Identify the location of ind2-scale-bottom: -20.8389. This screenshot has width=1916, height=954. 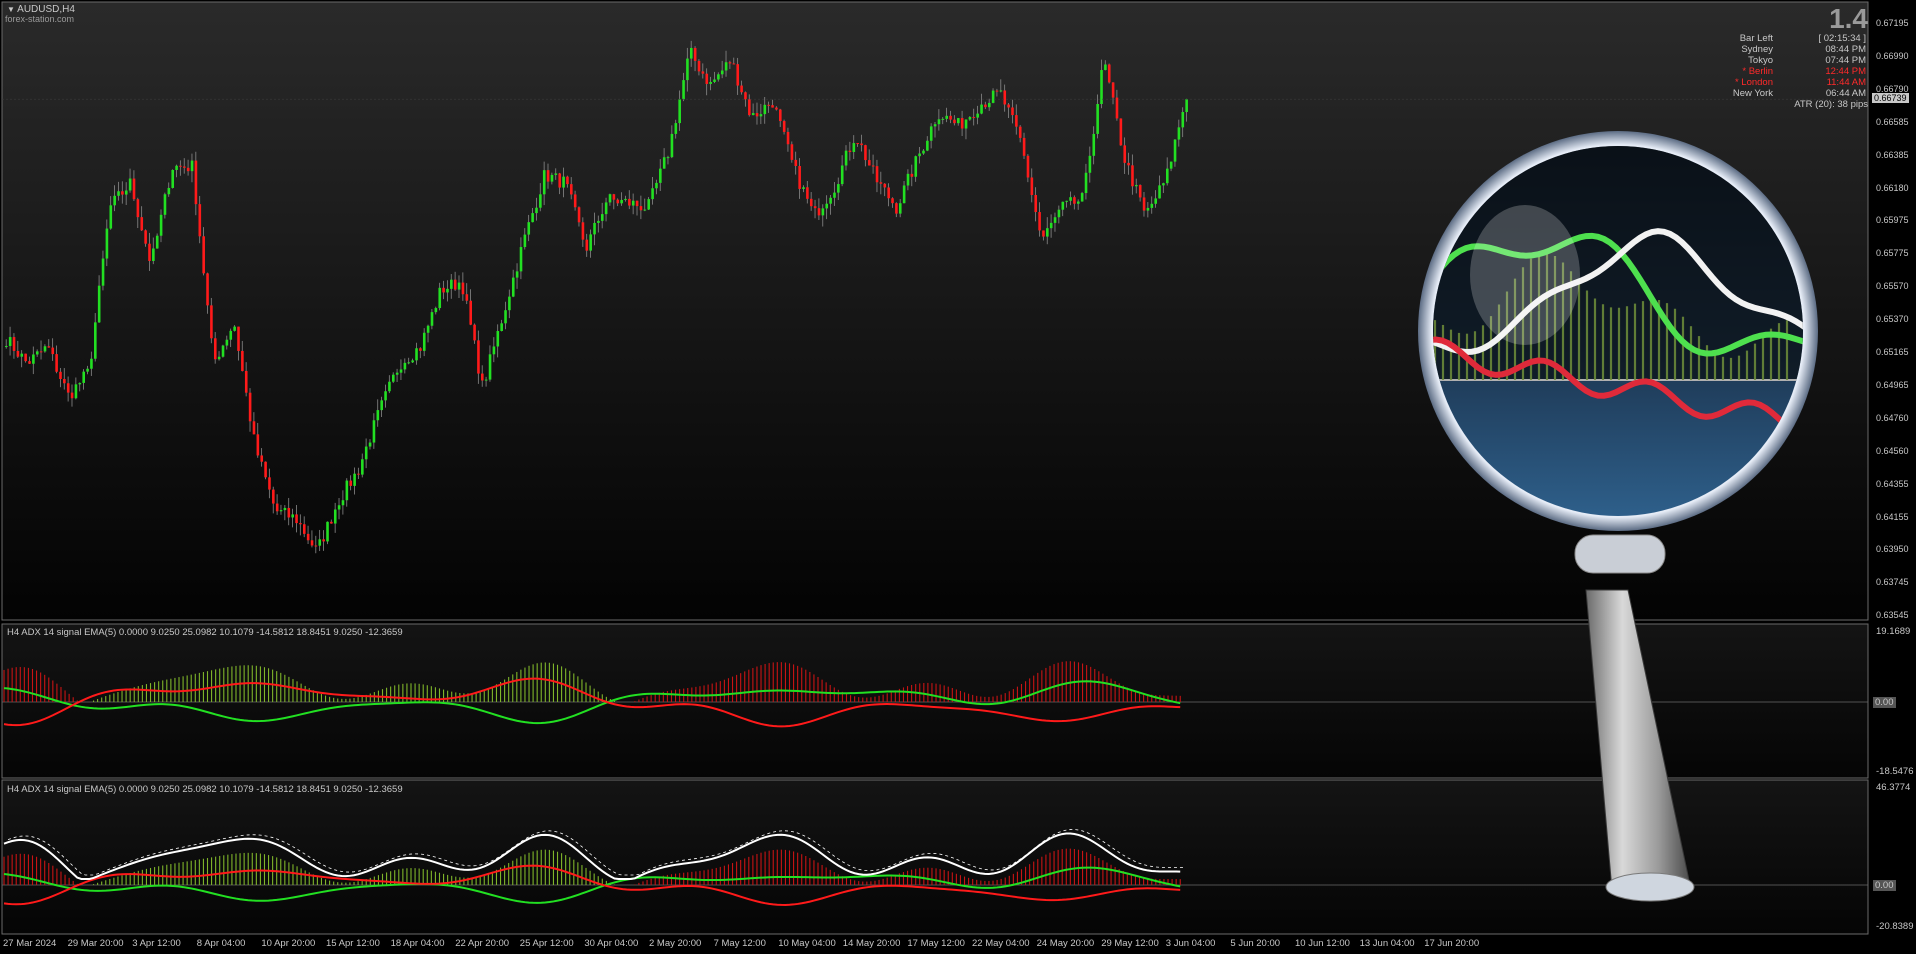
(1895, 926).